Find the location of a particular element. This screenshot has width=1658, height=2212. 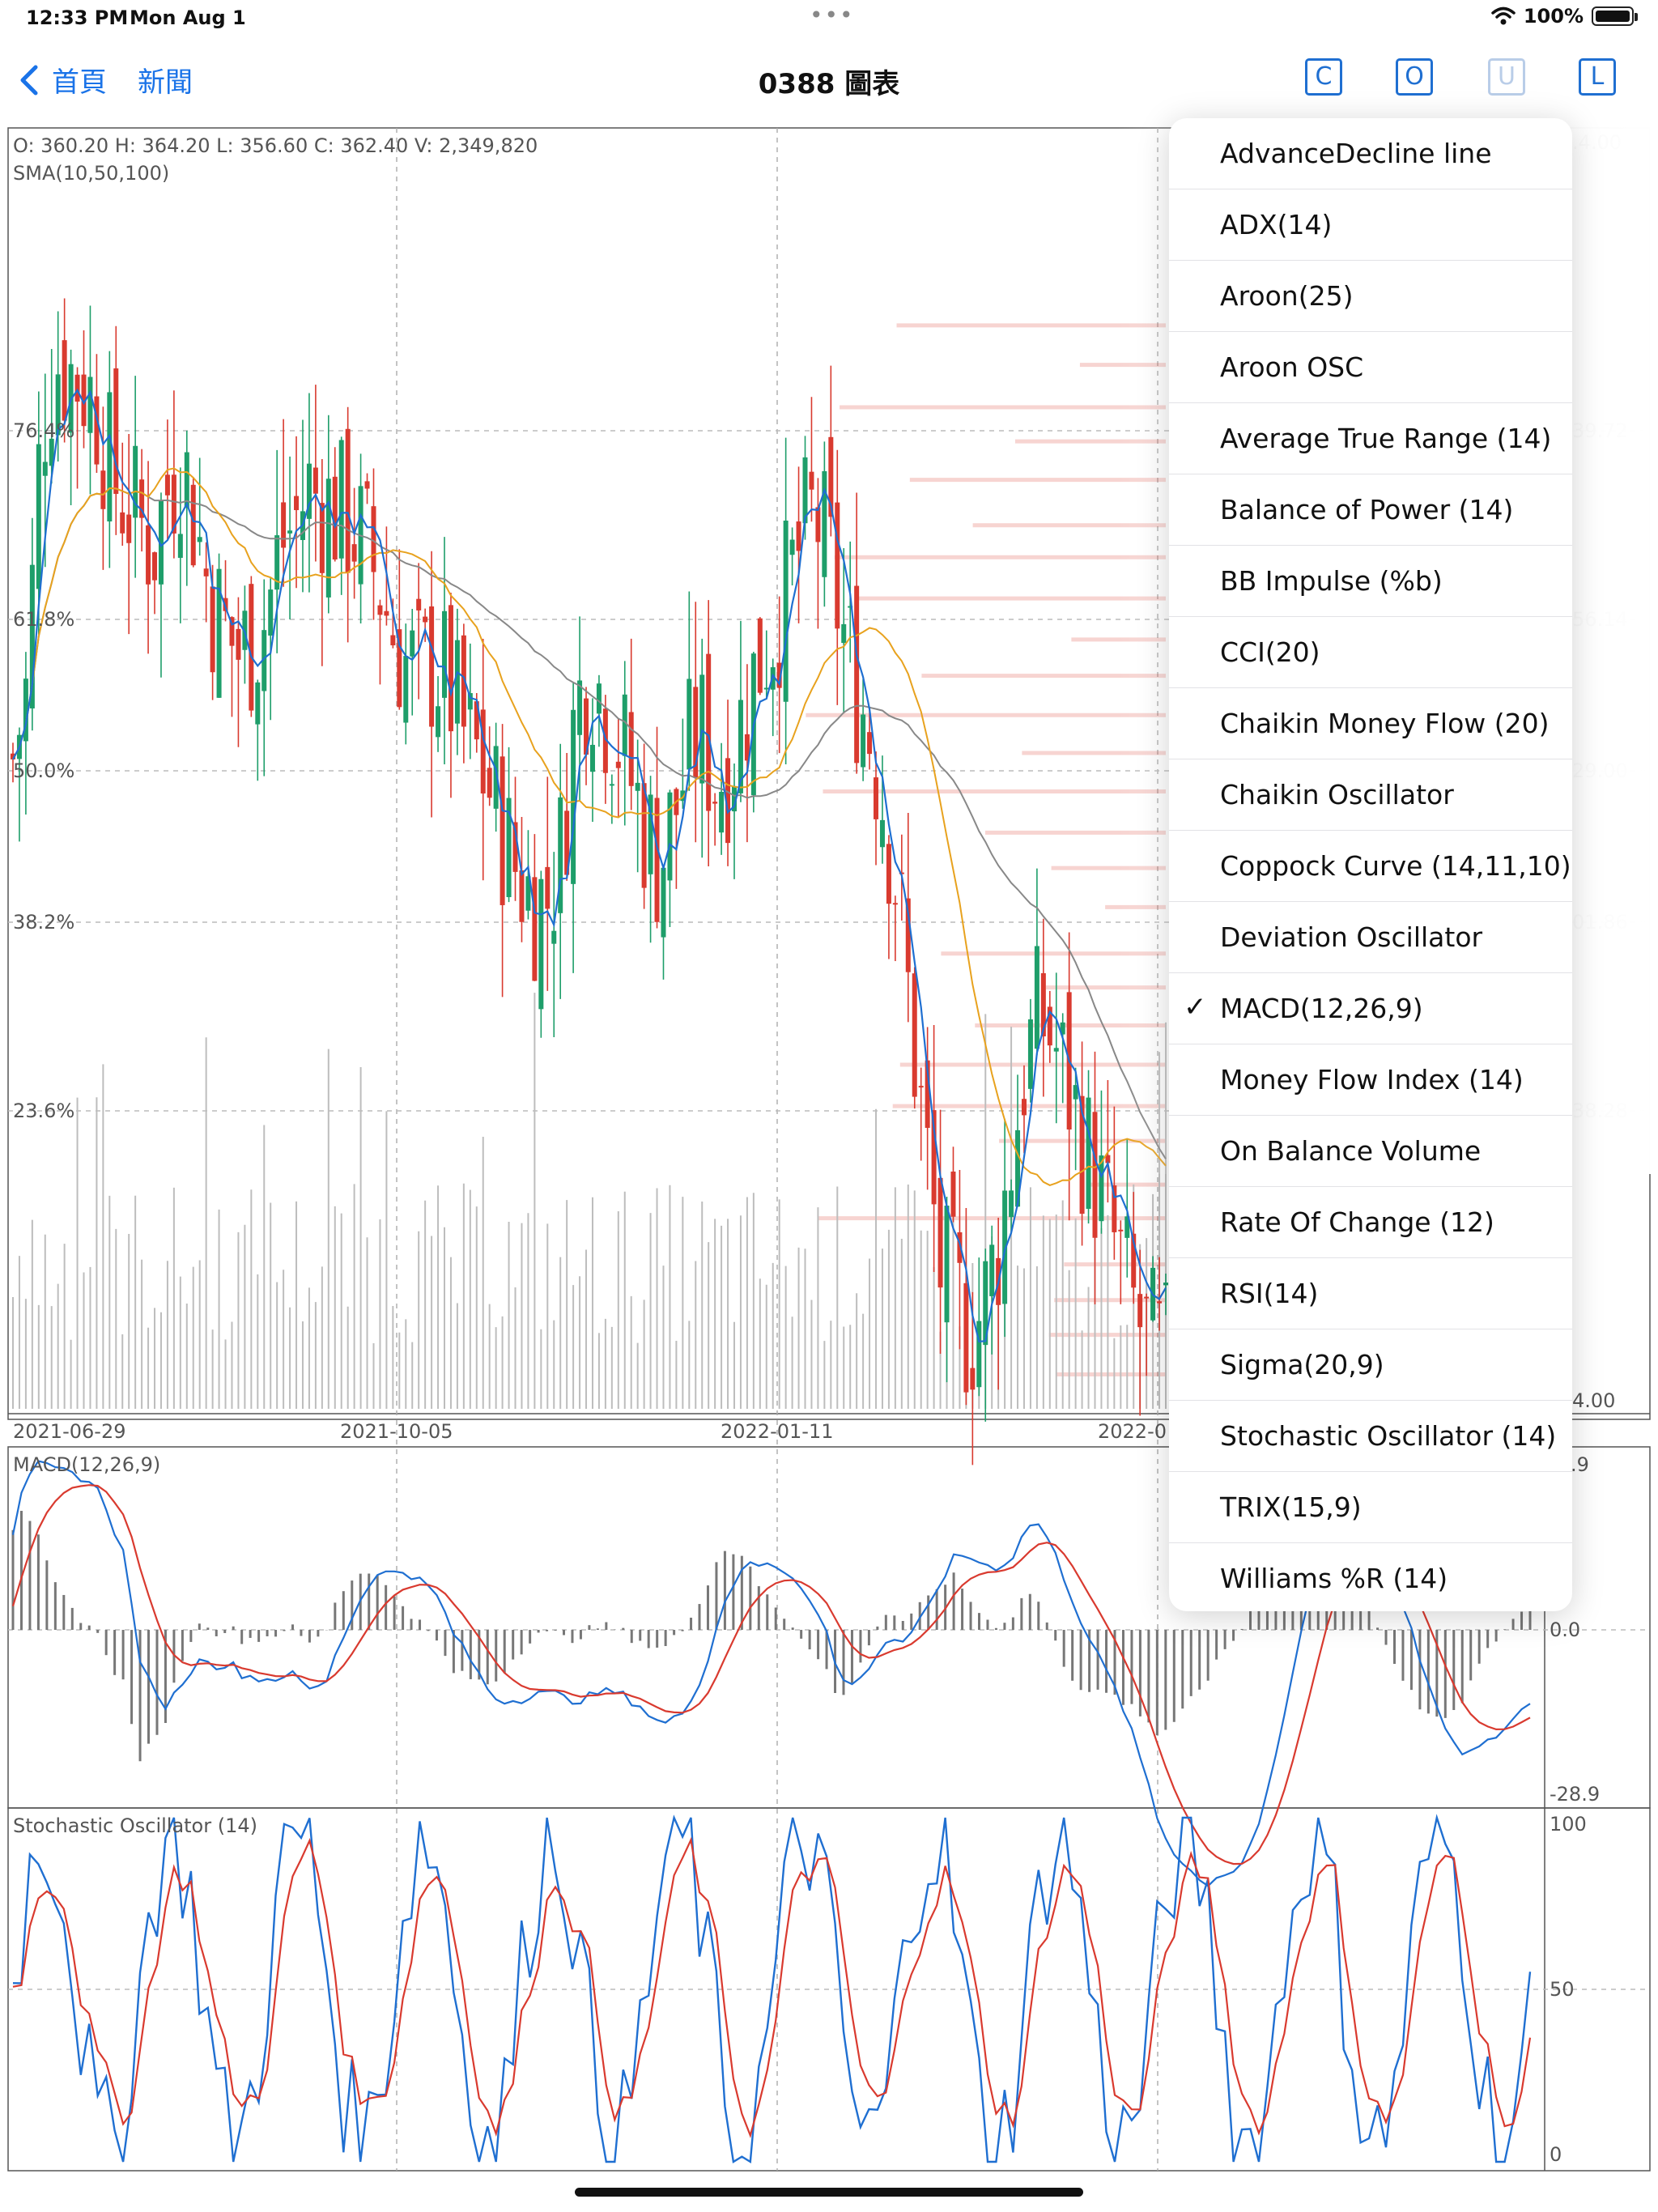

menu-item: Chaikin Money Flow (20) is located at coordinates (1370, 724).